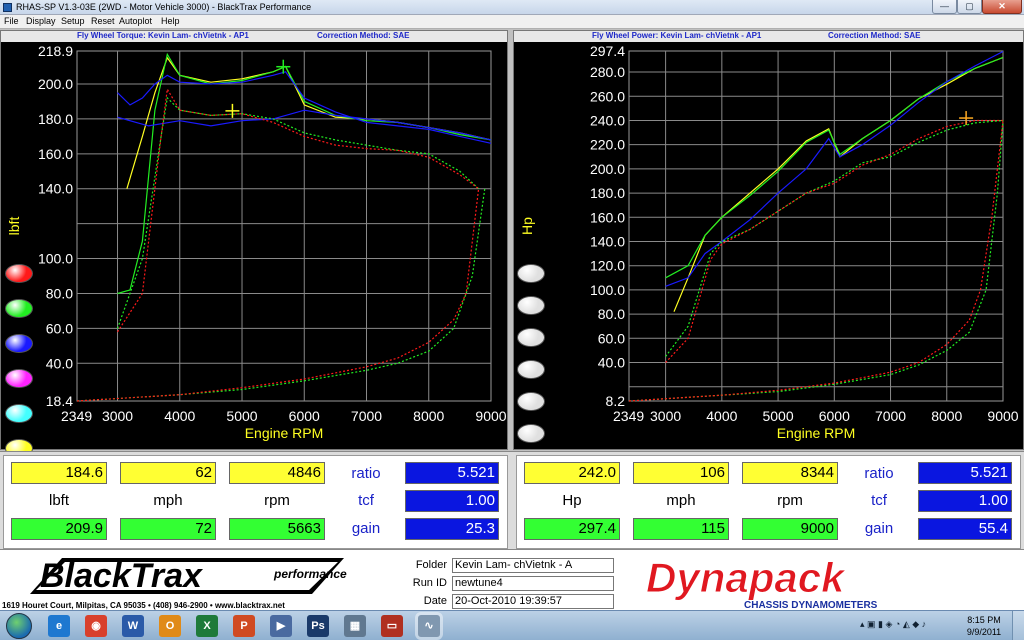 This screenshot has height=640, width=1024. Describe the element at coordinates (355, 626) in the screenshot. I see `paint-icon: ▦` at that location.